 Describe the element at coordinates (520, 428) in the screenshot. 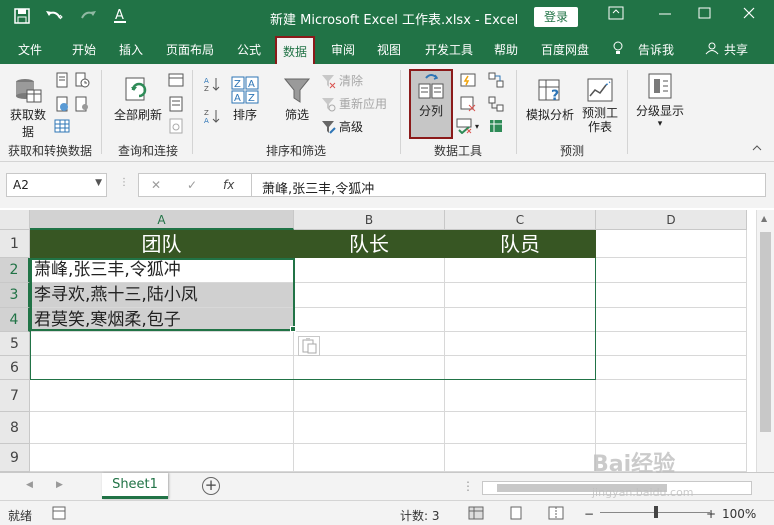

I see `cell-c8` at that location.